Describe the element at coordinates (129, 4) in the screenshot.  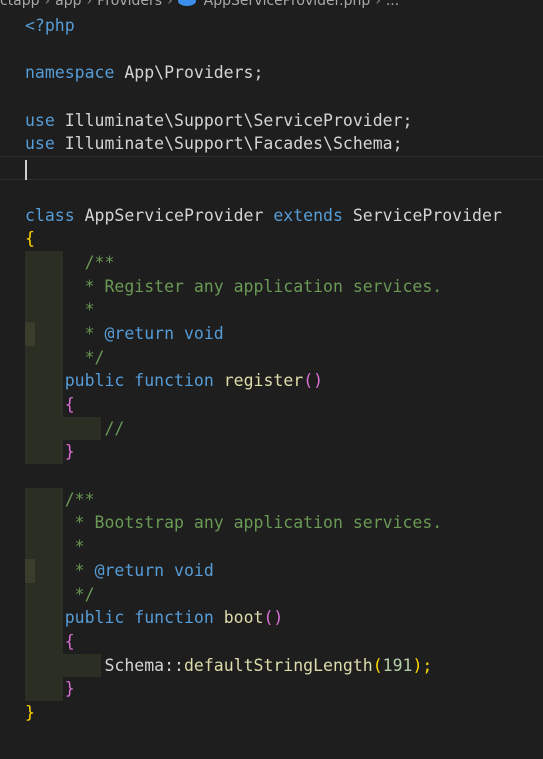
I see `breadcrumb-item-providers: Providers` at that location.